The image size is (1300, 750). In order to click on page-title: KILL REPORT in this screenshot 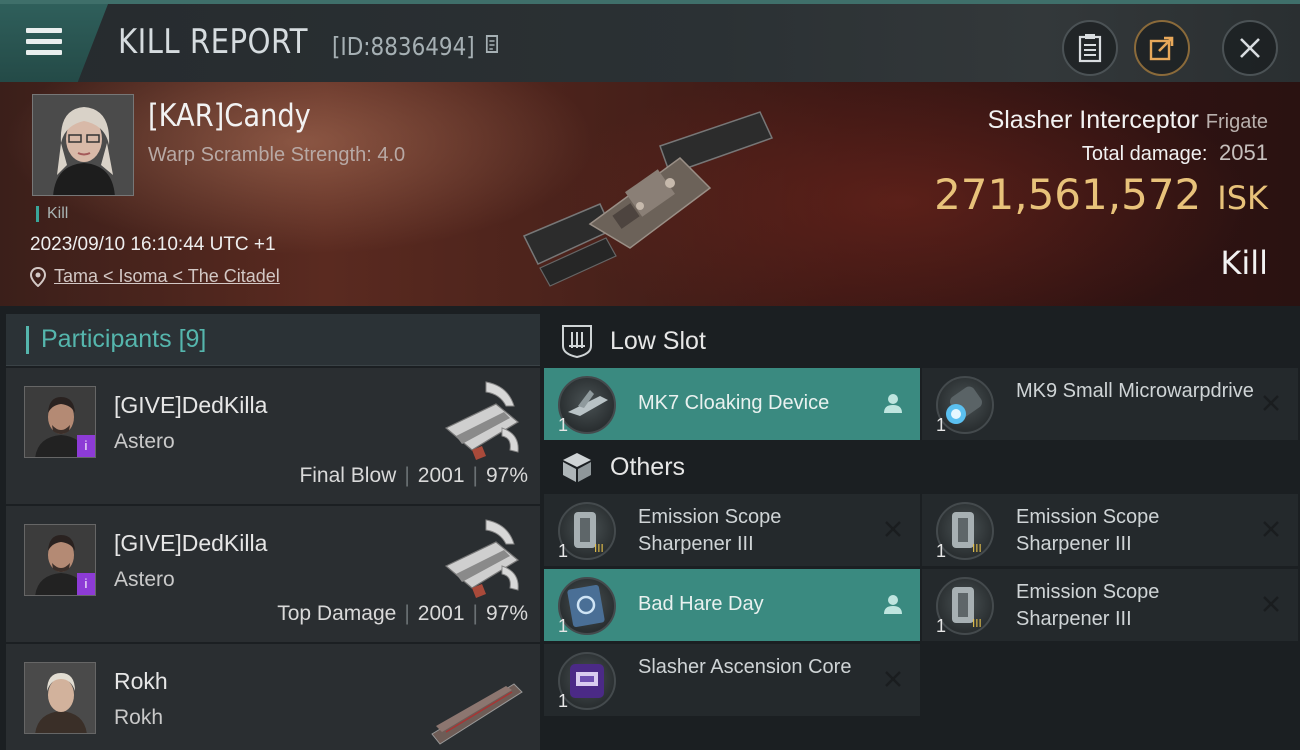, I will do `click(213, 42)`.